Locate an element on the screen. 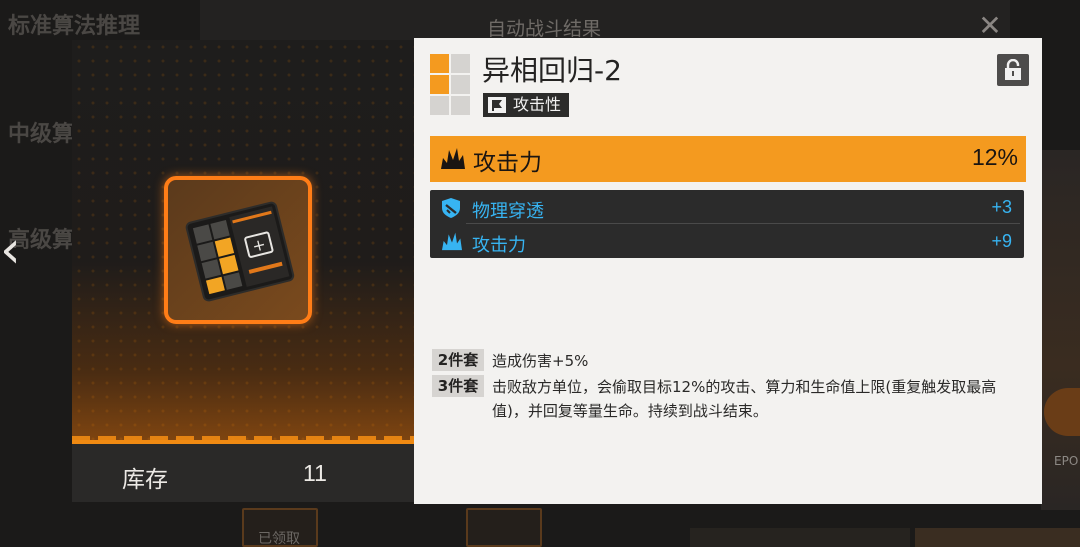  bg-window-title: 自动战斗结果 is located at coordinates (544, 29).